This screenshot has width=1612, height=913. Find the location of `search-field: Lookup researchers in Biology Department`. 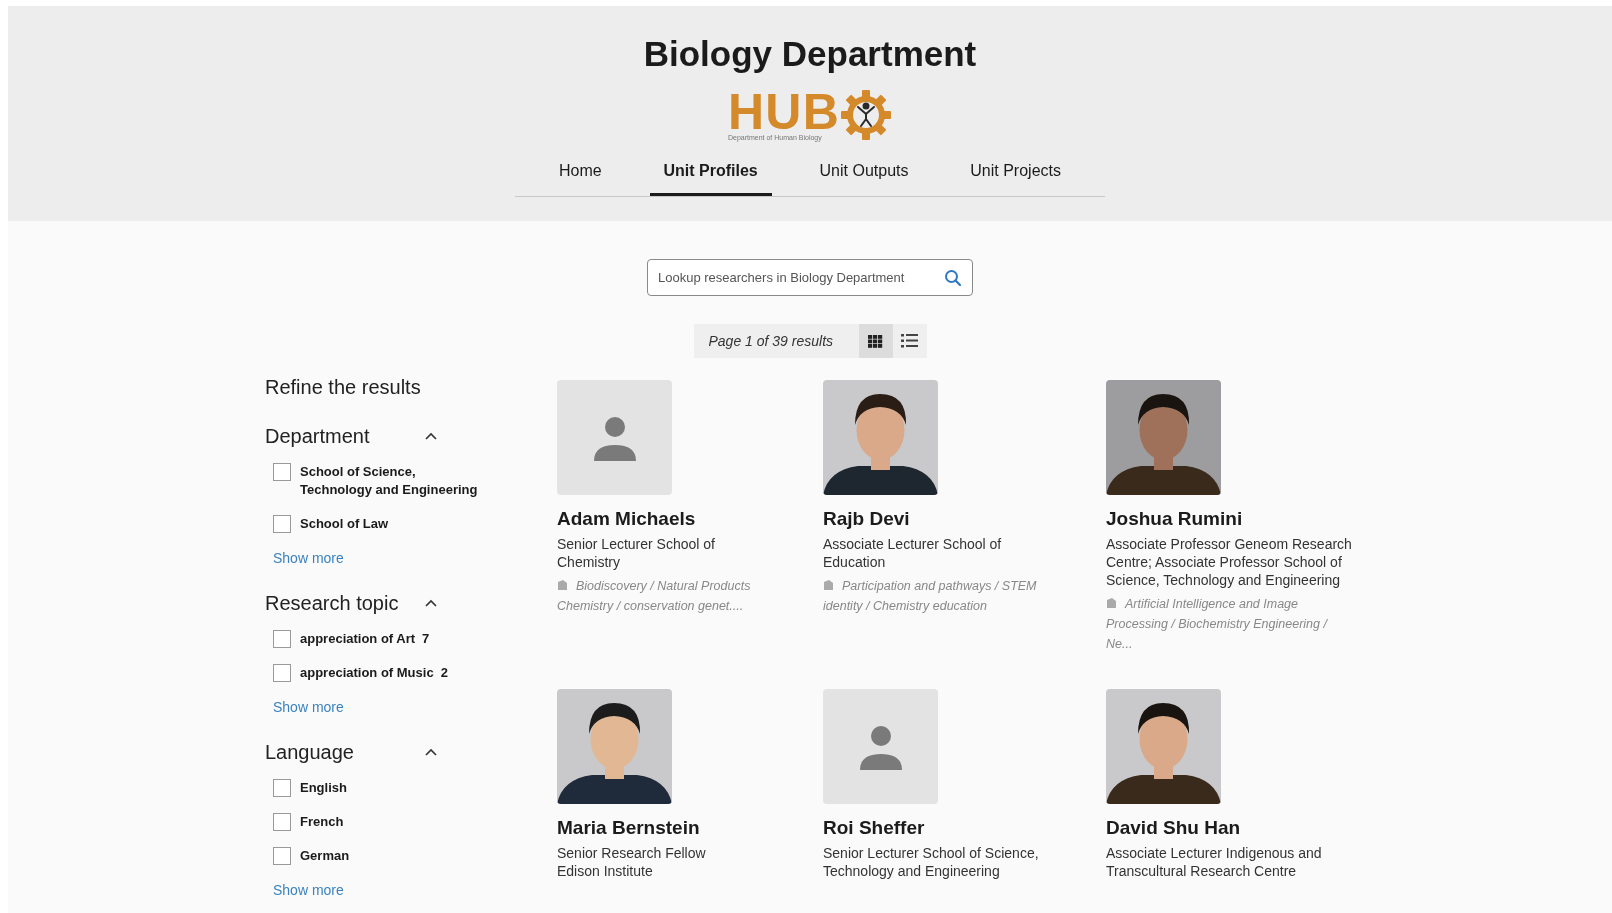

search-field: Lookup researchers in Biology Department is located at coordinates (810, 277).